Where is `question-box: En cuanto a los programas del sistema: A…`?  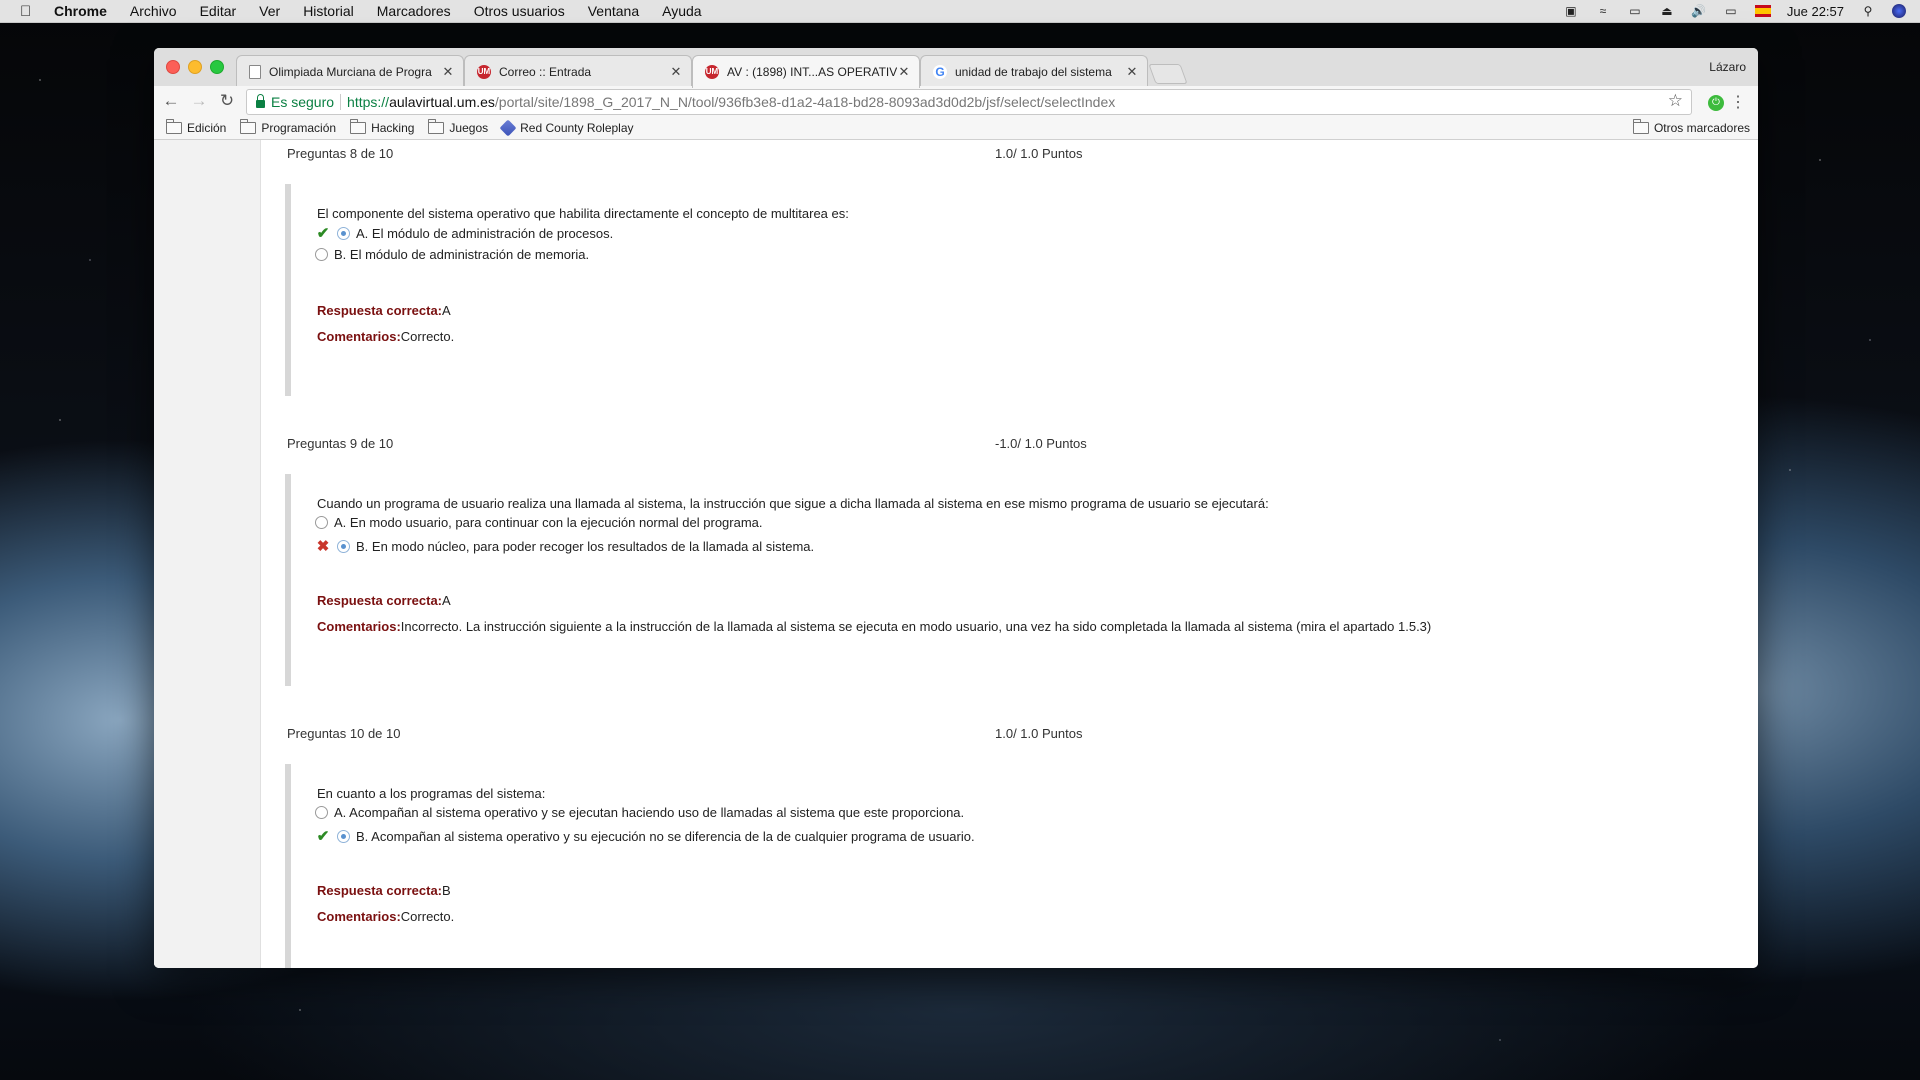 question-box: En cuanto a los programas del sistema: A… is located at coordinates (988, 866).